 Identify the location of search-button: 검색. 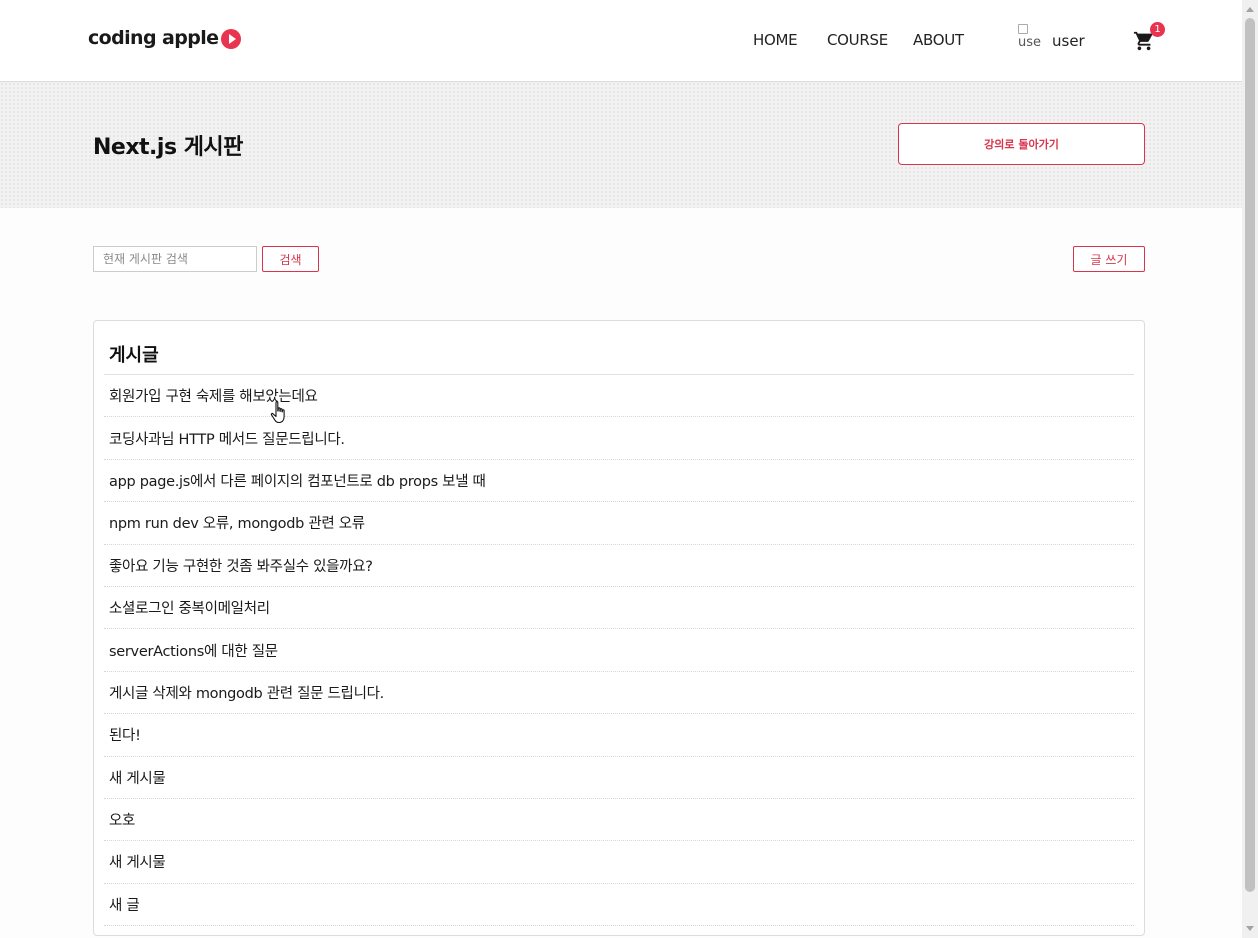
(290, 259).